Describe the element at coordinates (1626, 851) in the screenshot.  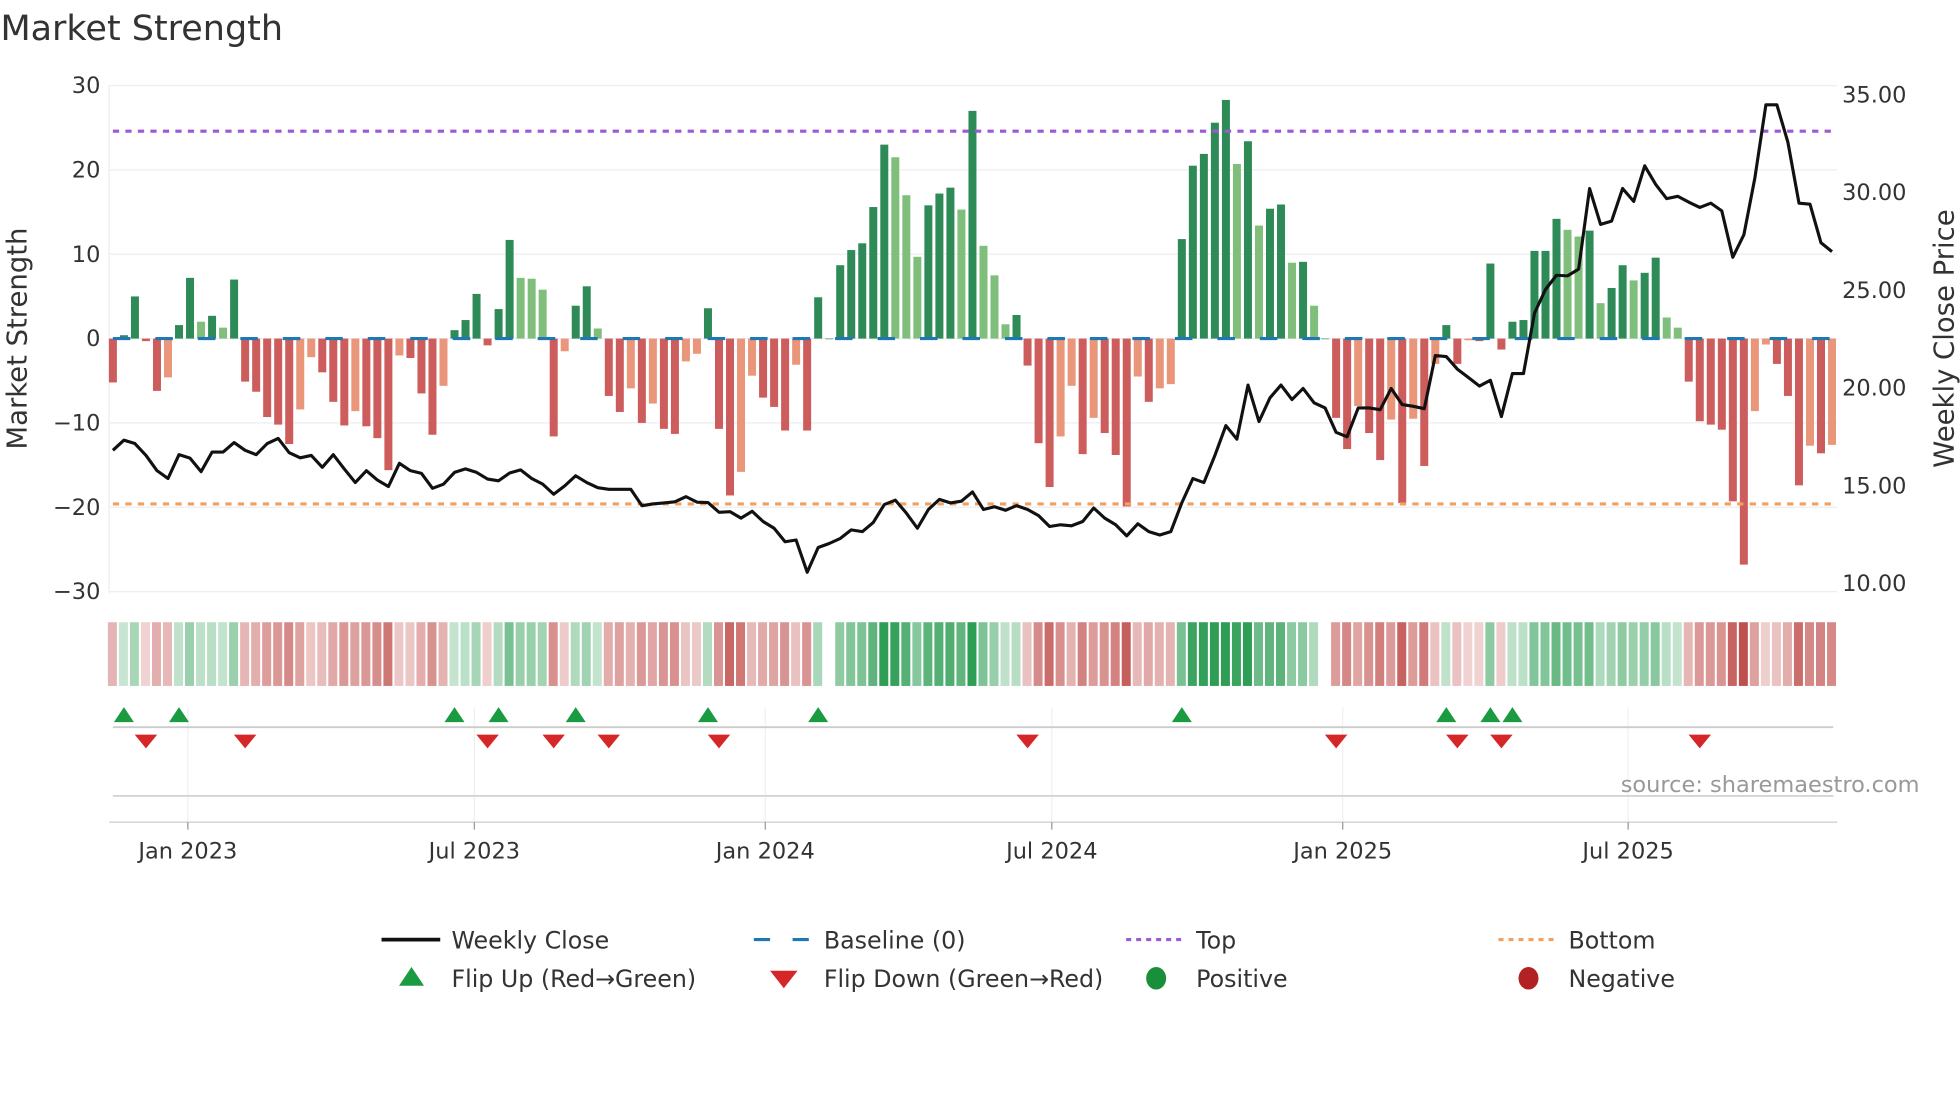
I see `x-tick-label: Jul 2025` at that location.